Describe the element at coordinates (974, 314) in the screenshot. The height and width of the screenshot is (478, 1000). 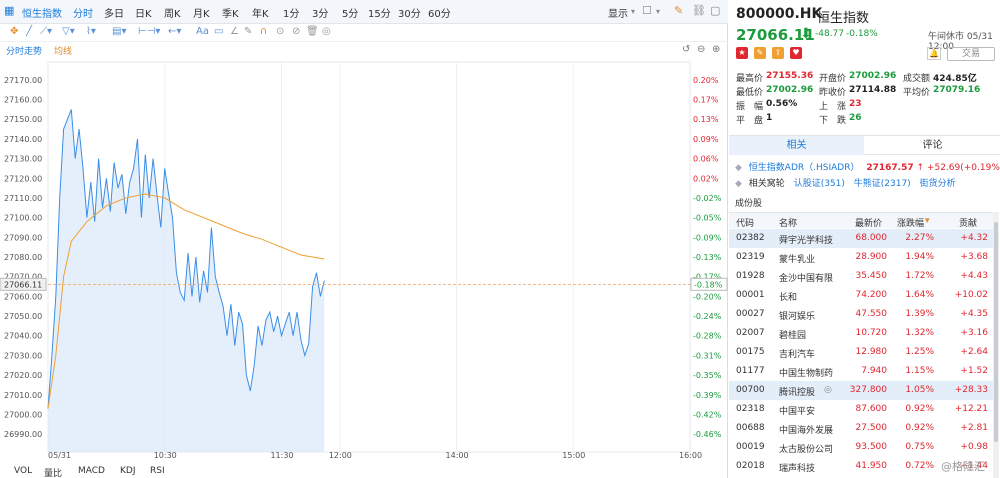
I see `cell-contribution: +4.35` at that location.